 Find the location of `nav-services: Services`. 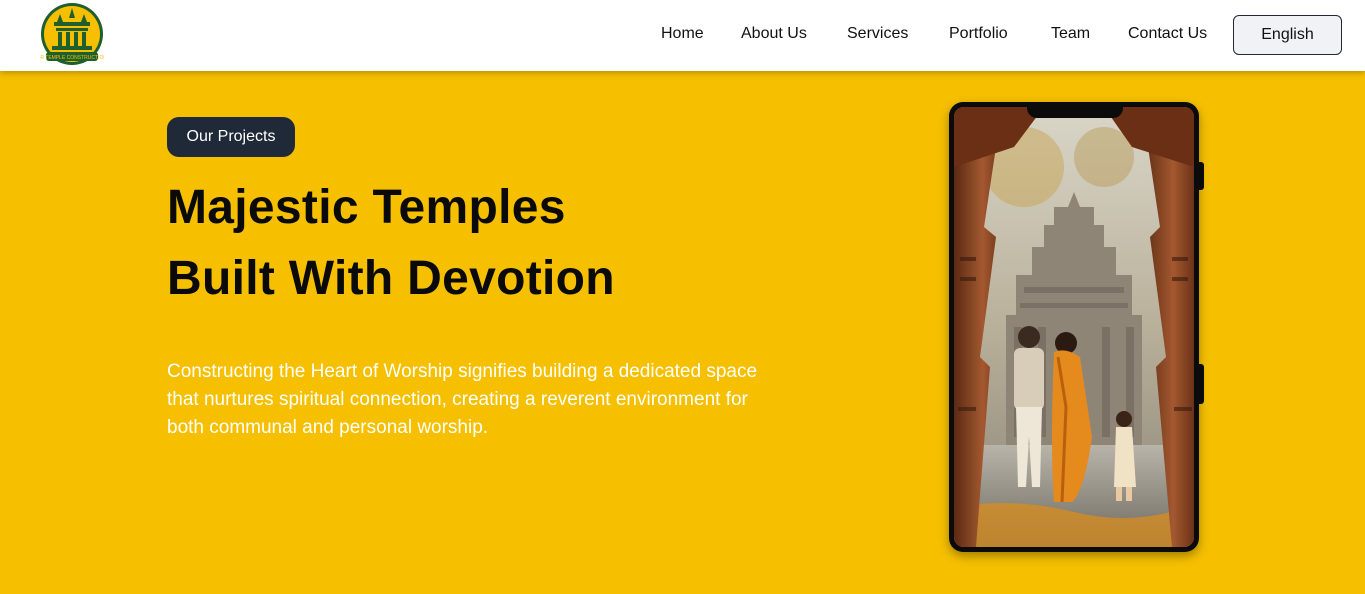

nav-services: Services is located at coordinates (877, 34).